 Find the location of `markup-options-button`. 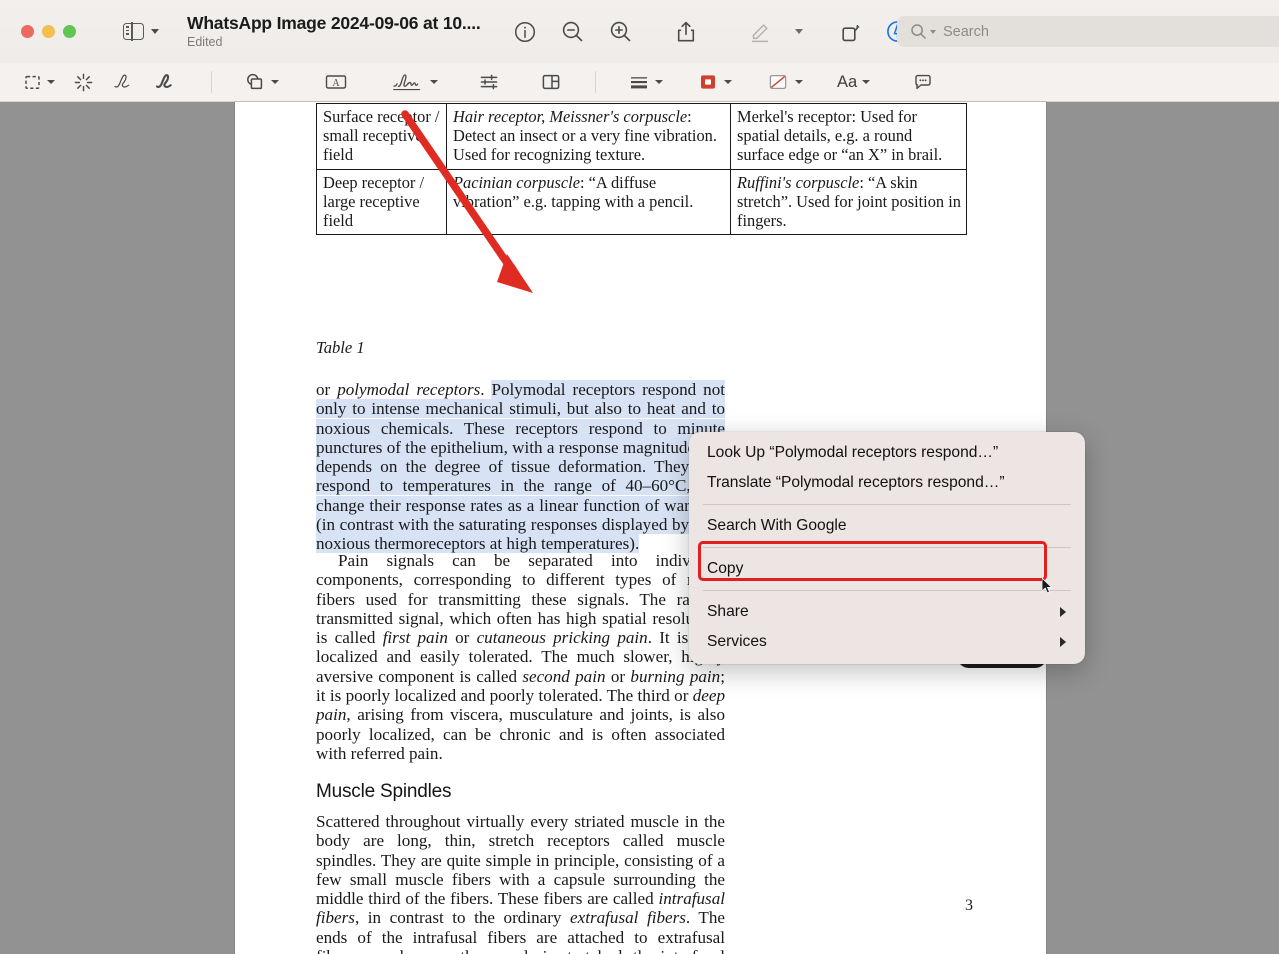

markup-options-button is located at coordinates (799, 32).